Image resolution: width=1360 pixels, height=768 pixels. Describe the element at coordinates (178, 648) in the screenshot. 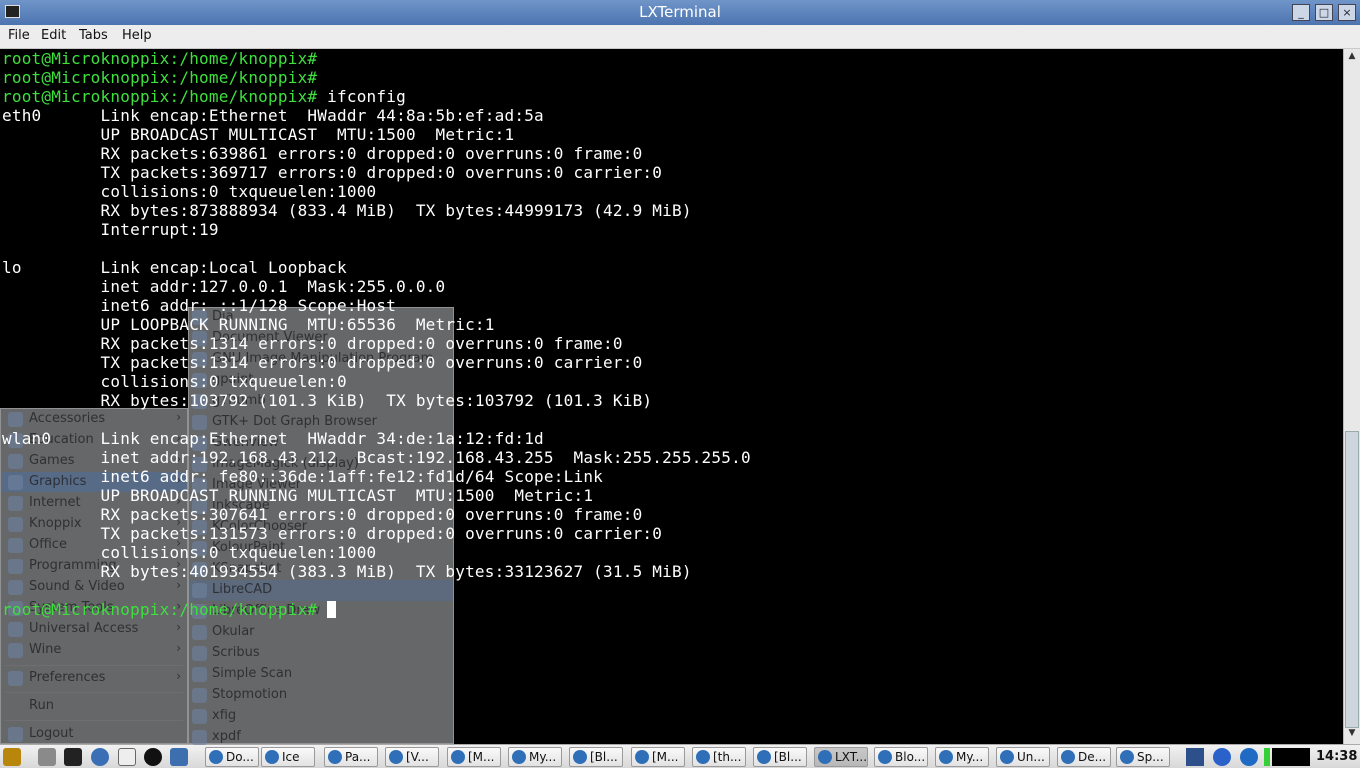

I see `submenu-arrow-icon: ›` at that location.